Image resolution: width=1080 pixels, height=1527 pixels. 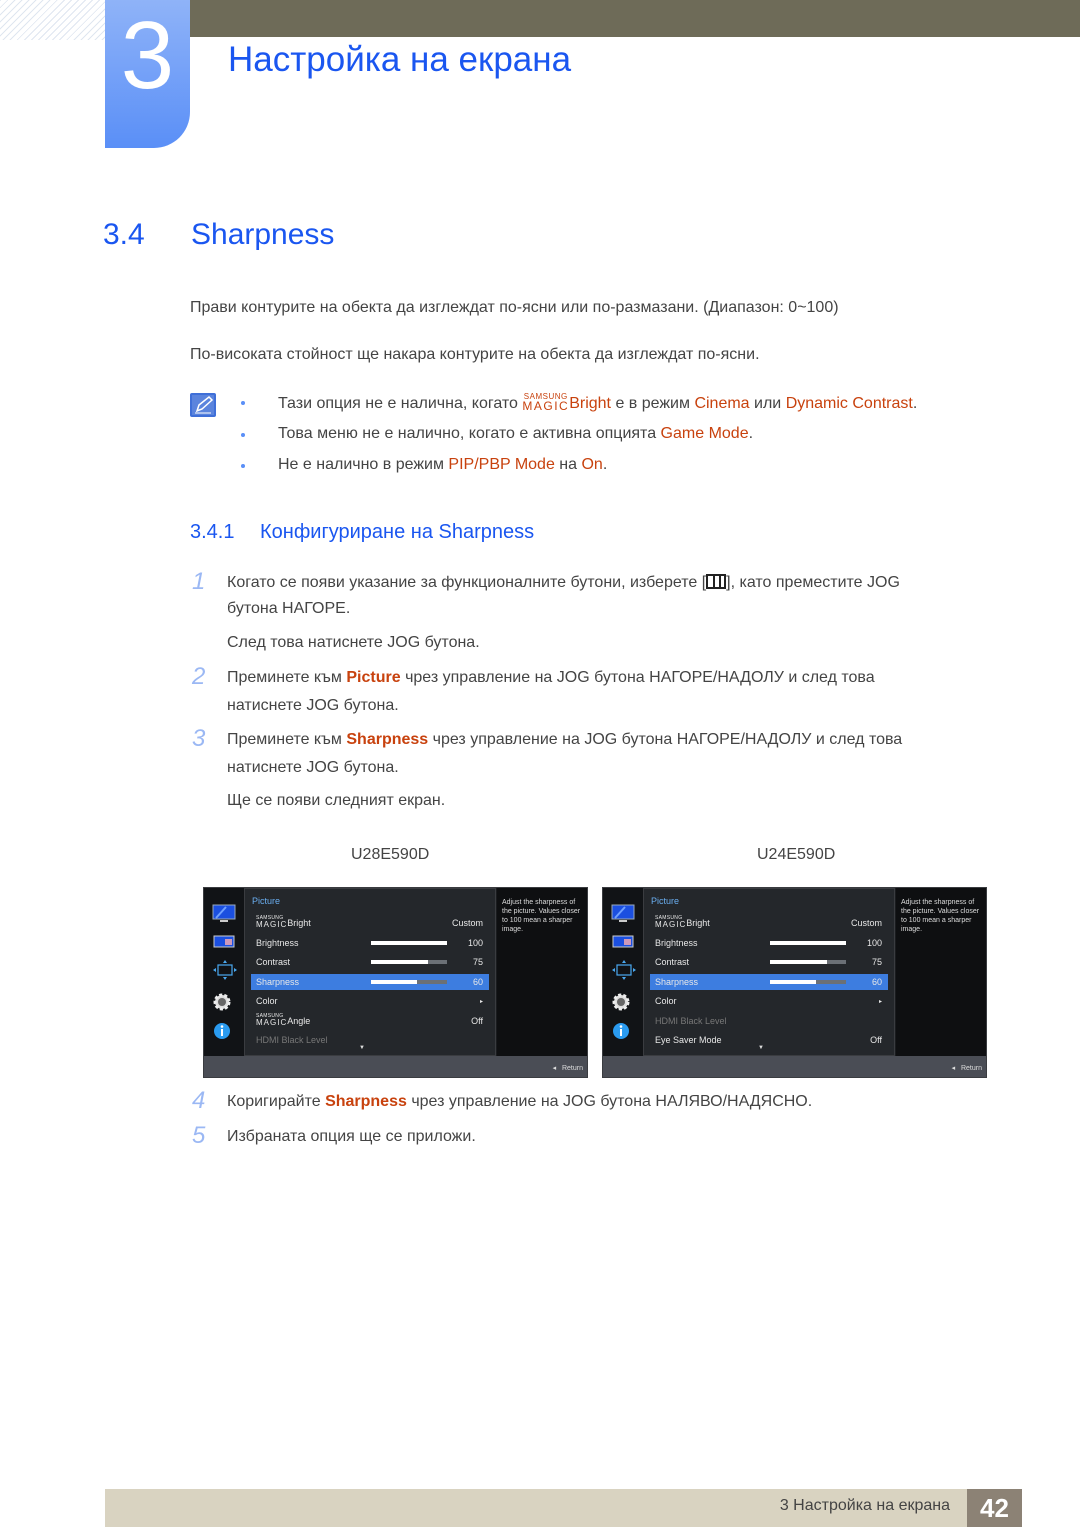 I want to click on game-mode-term: Game Mode, so click(x=704, y=433).